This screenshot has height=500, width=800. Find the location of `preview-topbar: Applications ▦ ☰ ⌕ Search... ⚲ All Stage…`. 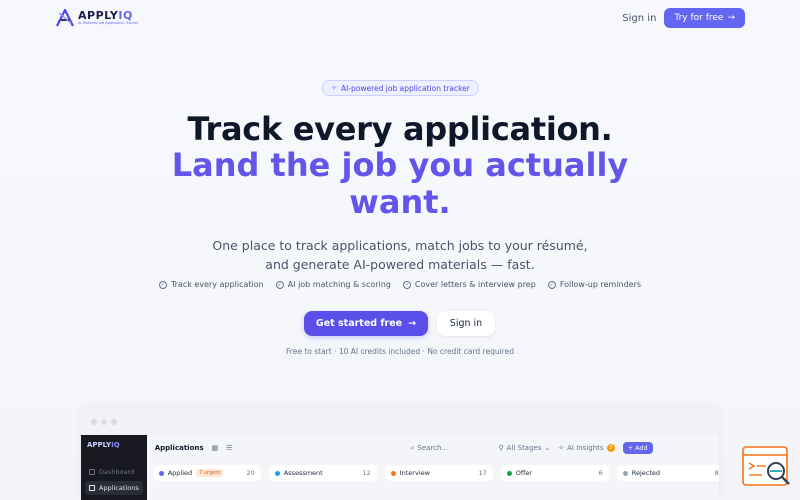

preview-topbar: Applications ▦ ☰ ⌕ Search... ⚲ All Stage… is located at coordinates (433, 448).